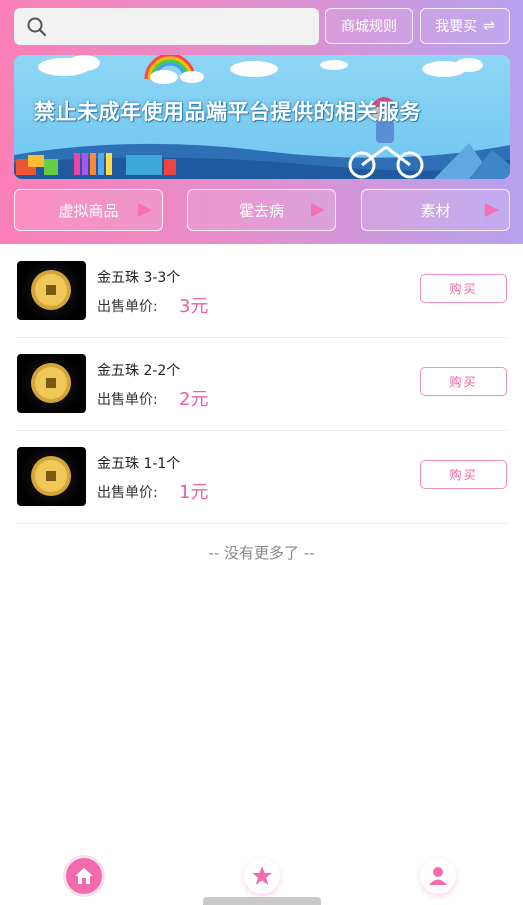  I want to click on search-input, so click(166, 26).